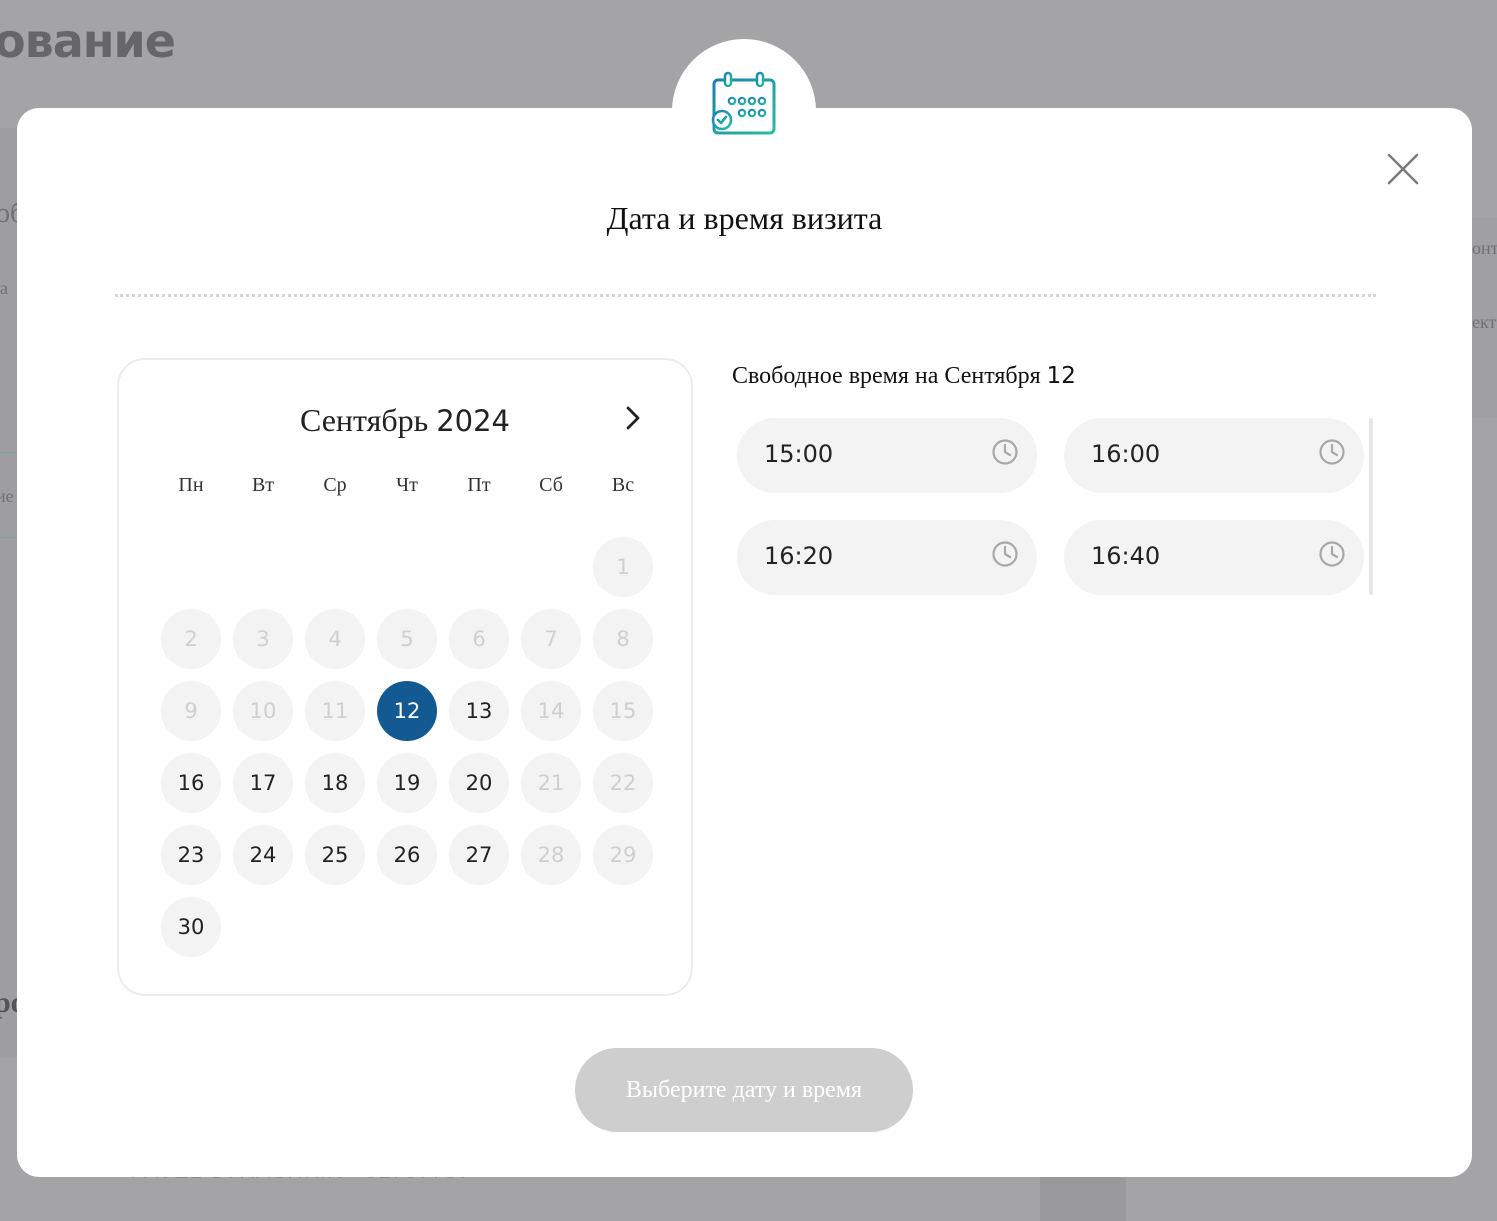 Image resolution: width=1497 pixels, height=1221 pixels. I want to click on calendar-day: 22, so click(623, 783).